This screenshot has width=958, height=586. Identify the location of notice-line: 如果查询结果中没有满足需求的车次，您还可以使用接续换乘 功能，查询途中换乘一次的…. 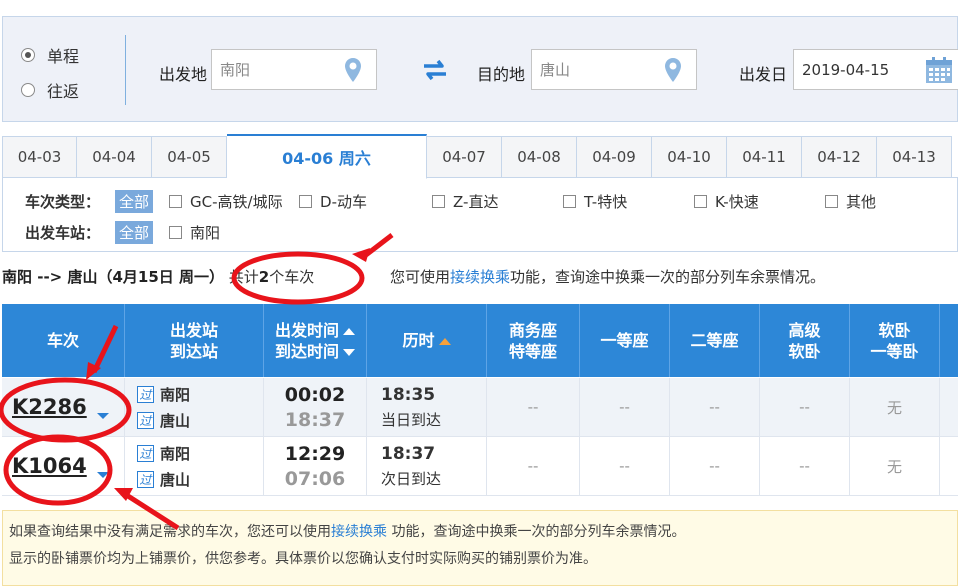
(480, 532).